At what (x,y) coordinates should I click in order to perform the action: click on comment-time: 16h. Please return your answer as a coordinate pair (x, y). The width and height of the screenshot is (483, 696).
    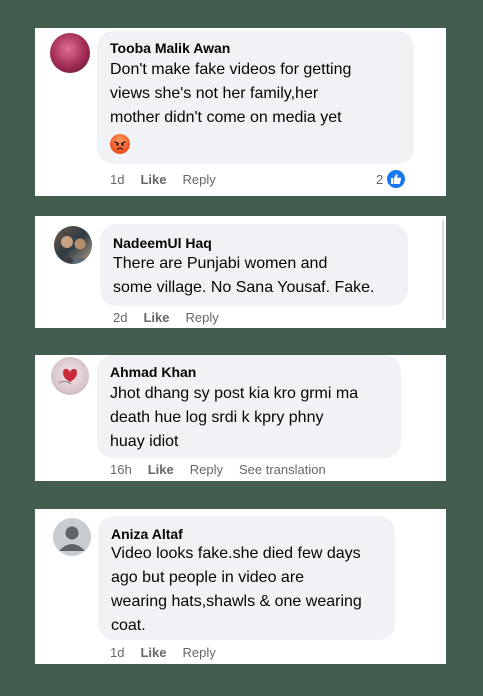
    Looking at the image, I should click on (121, 470).